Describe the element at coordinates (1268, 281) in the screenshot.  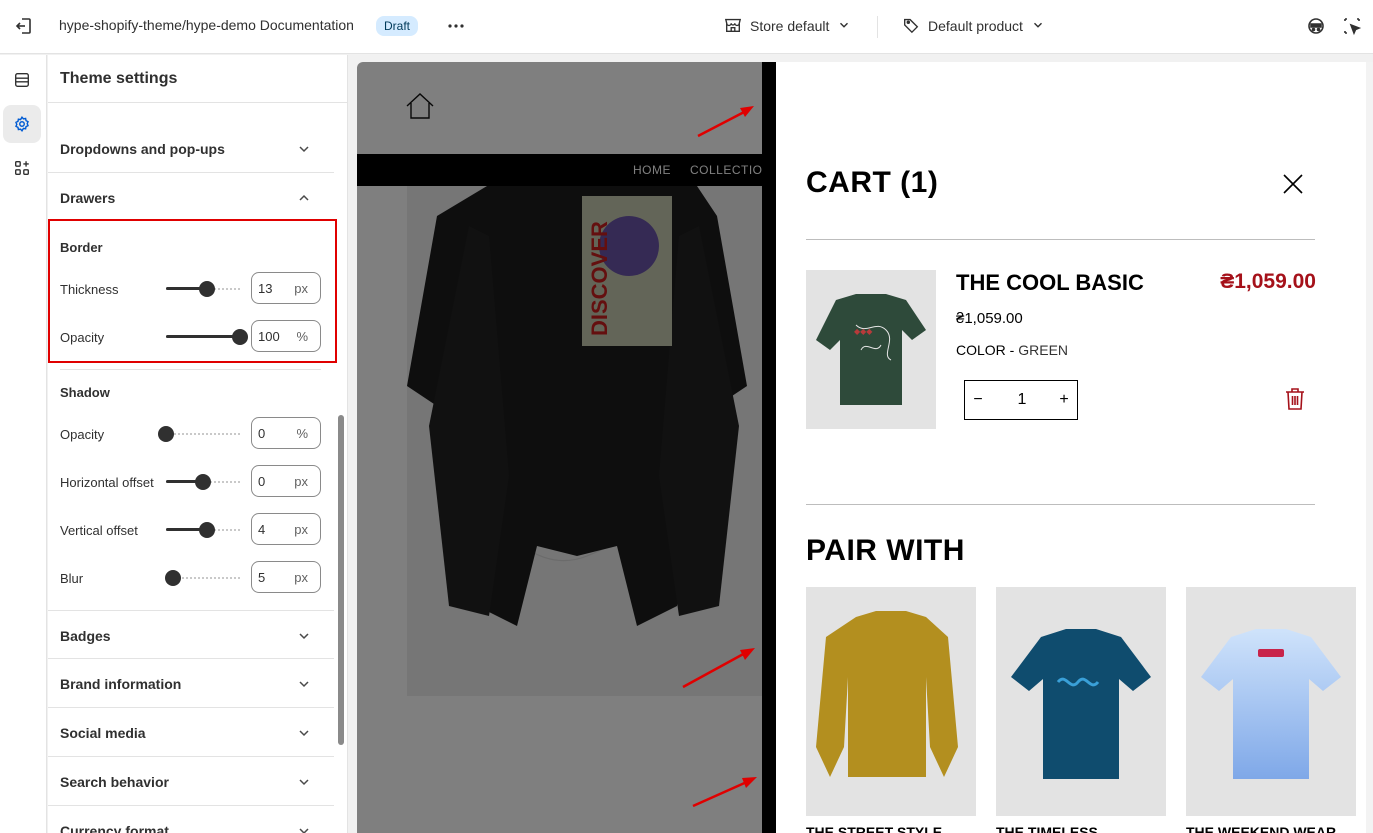
I see `cart-item-total: ₴1,059.00` at that location.